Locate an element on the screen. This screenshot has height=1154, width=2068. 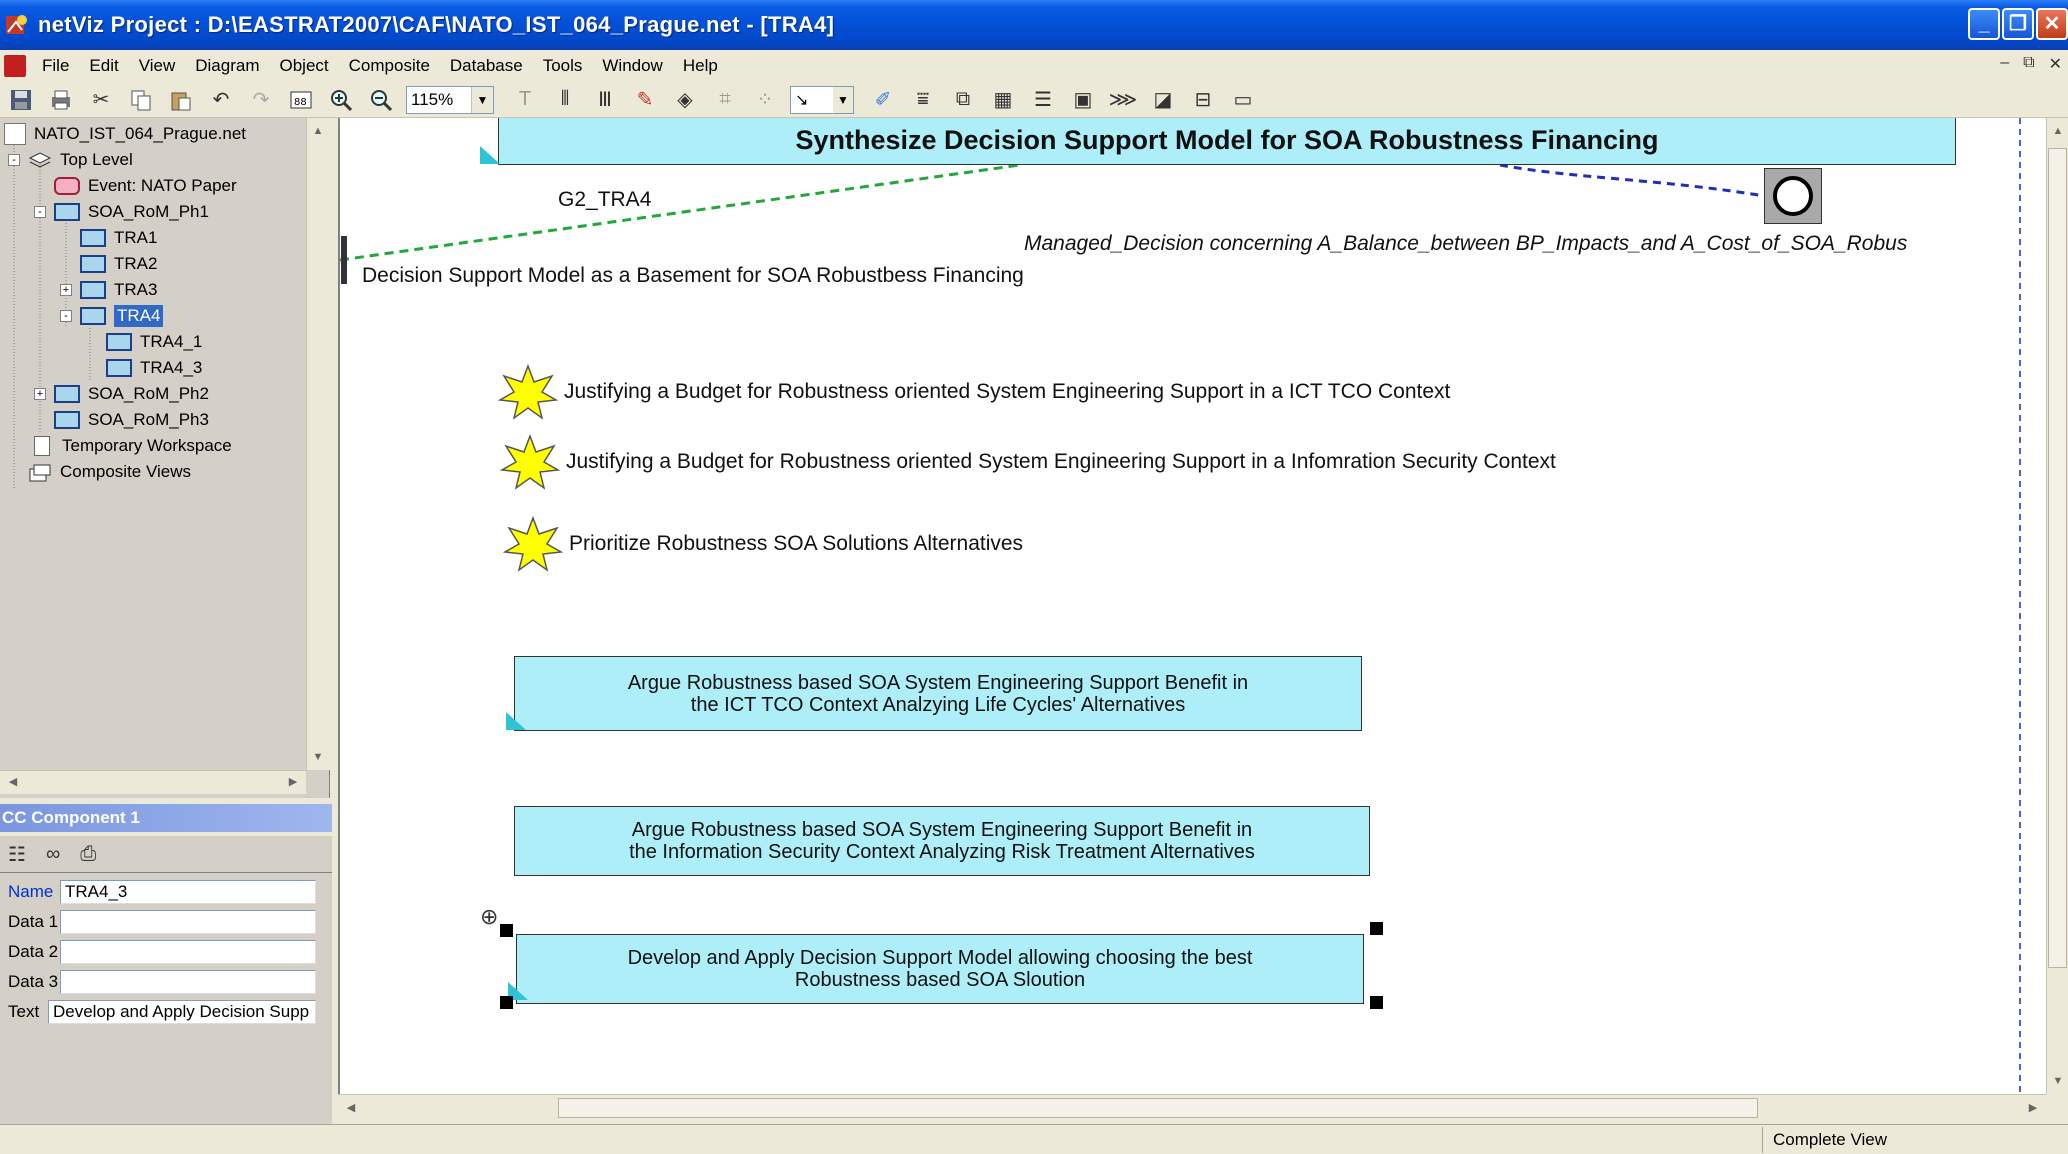
document-icon is located at coordinates (15, 66).